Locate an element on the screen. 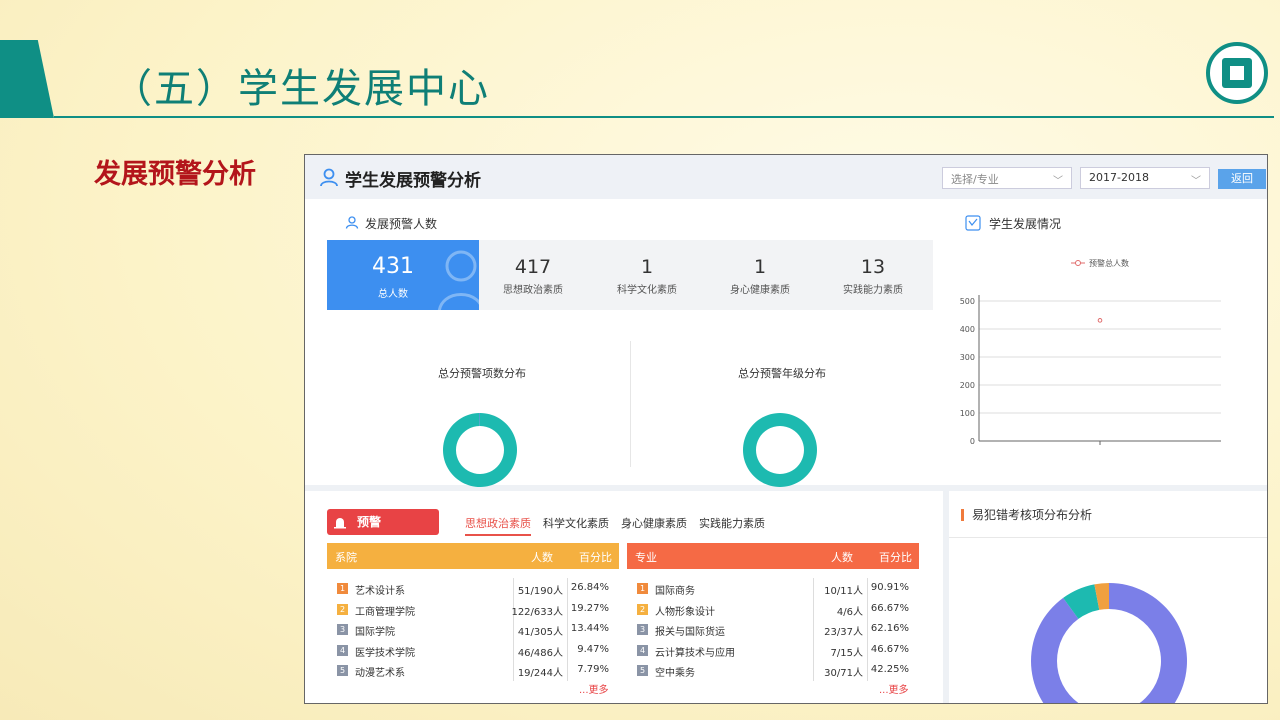 The height and width of the screenshot is (720, 1280). total-value: 431 is located at coordinates (393, 266).